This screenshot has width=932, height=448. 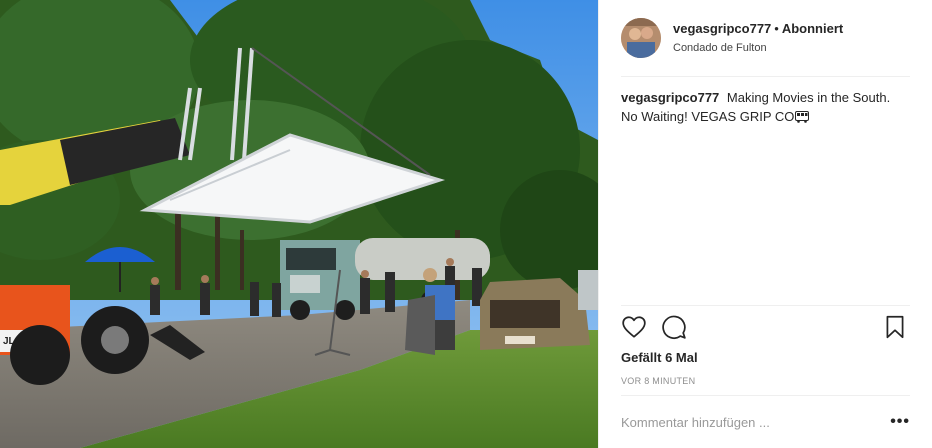 What do you see at coordinates (765, 305) in the screenshot?
I see `actions-divider` at bounding box center [765, 305].